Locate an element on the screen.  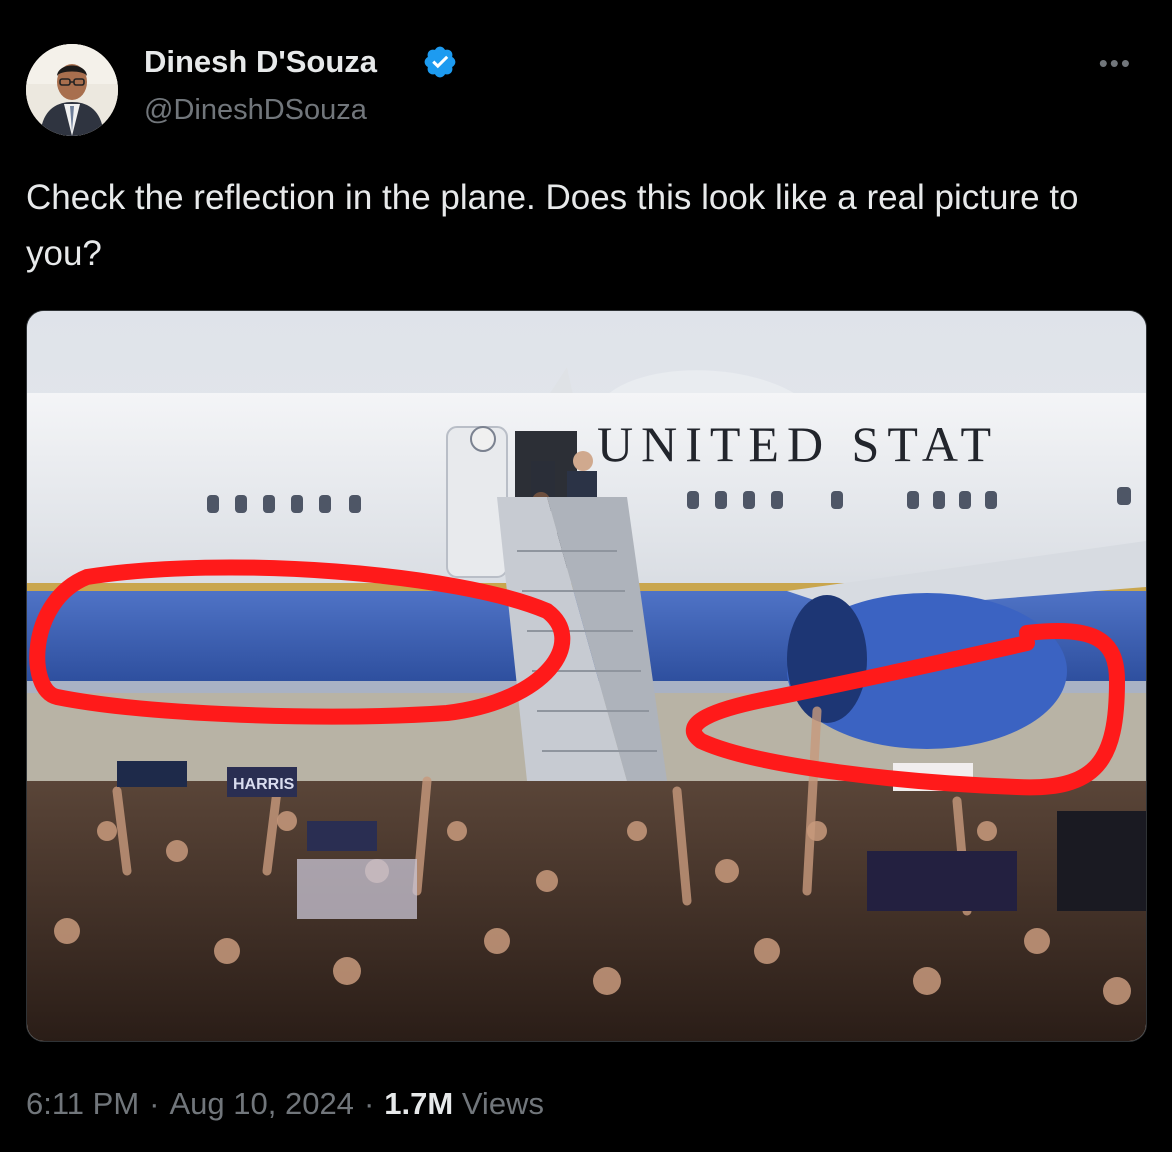
author-name: Dinesh D'Souza is located at coordinates (260, 62).